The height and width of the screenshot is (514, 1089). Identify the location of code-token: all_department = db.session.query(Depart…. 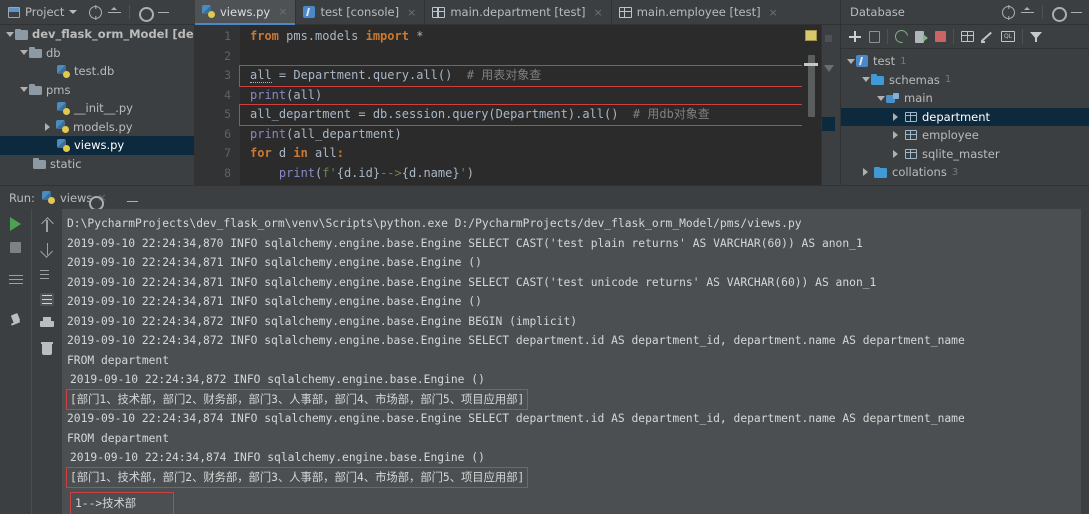
(441, 114).